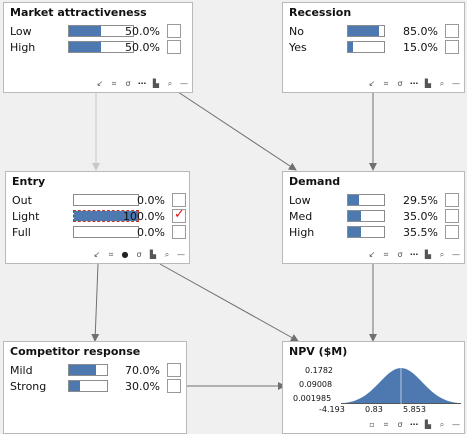  What do you see at coordinates (95, 302) in the screenshot?
I see `arrow-entry-competitor` at bounding box center [95, 302].